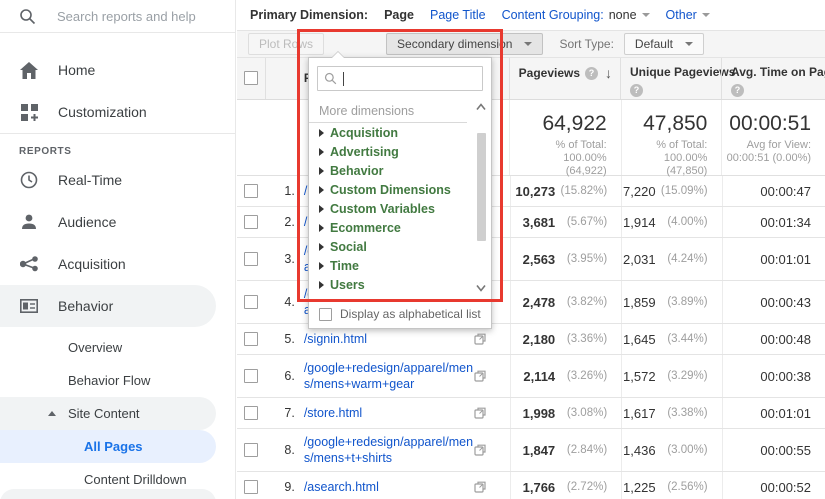  What do you see at coordinates (29, 222) in the screenshot?
I see `person-icon` at bounding box center [29, 222].